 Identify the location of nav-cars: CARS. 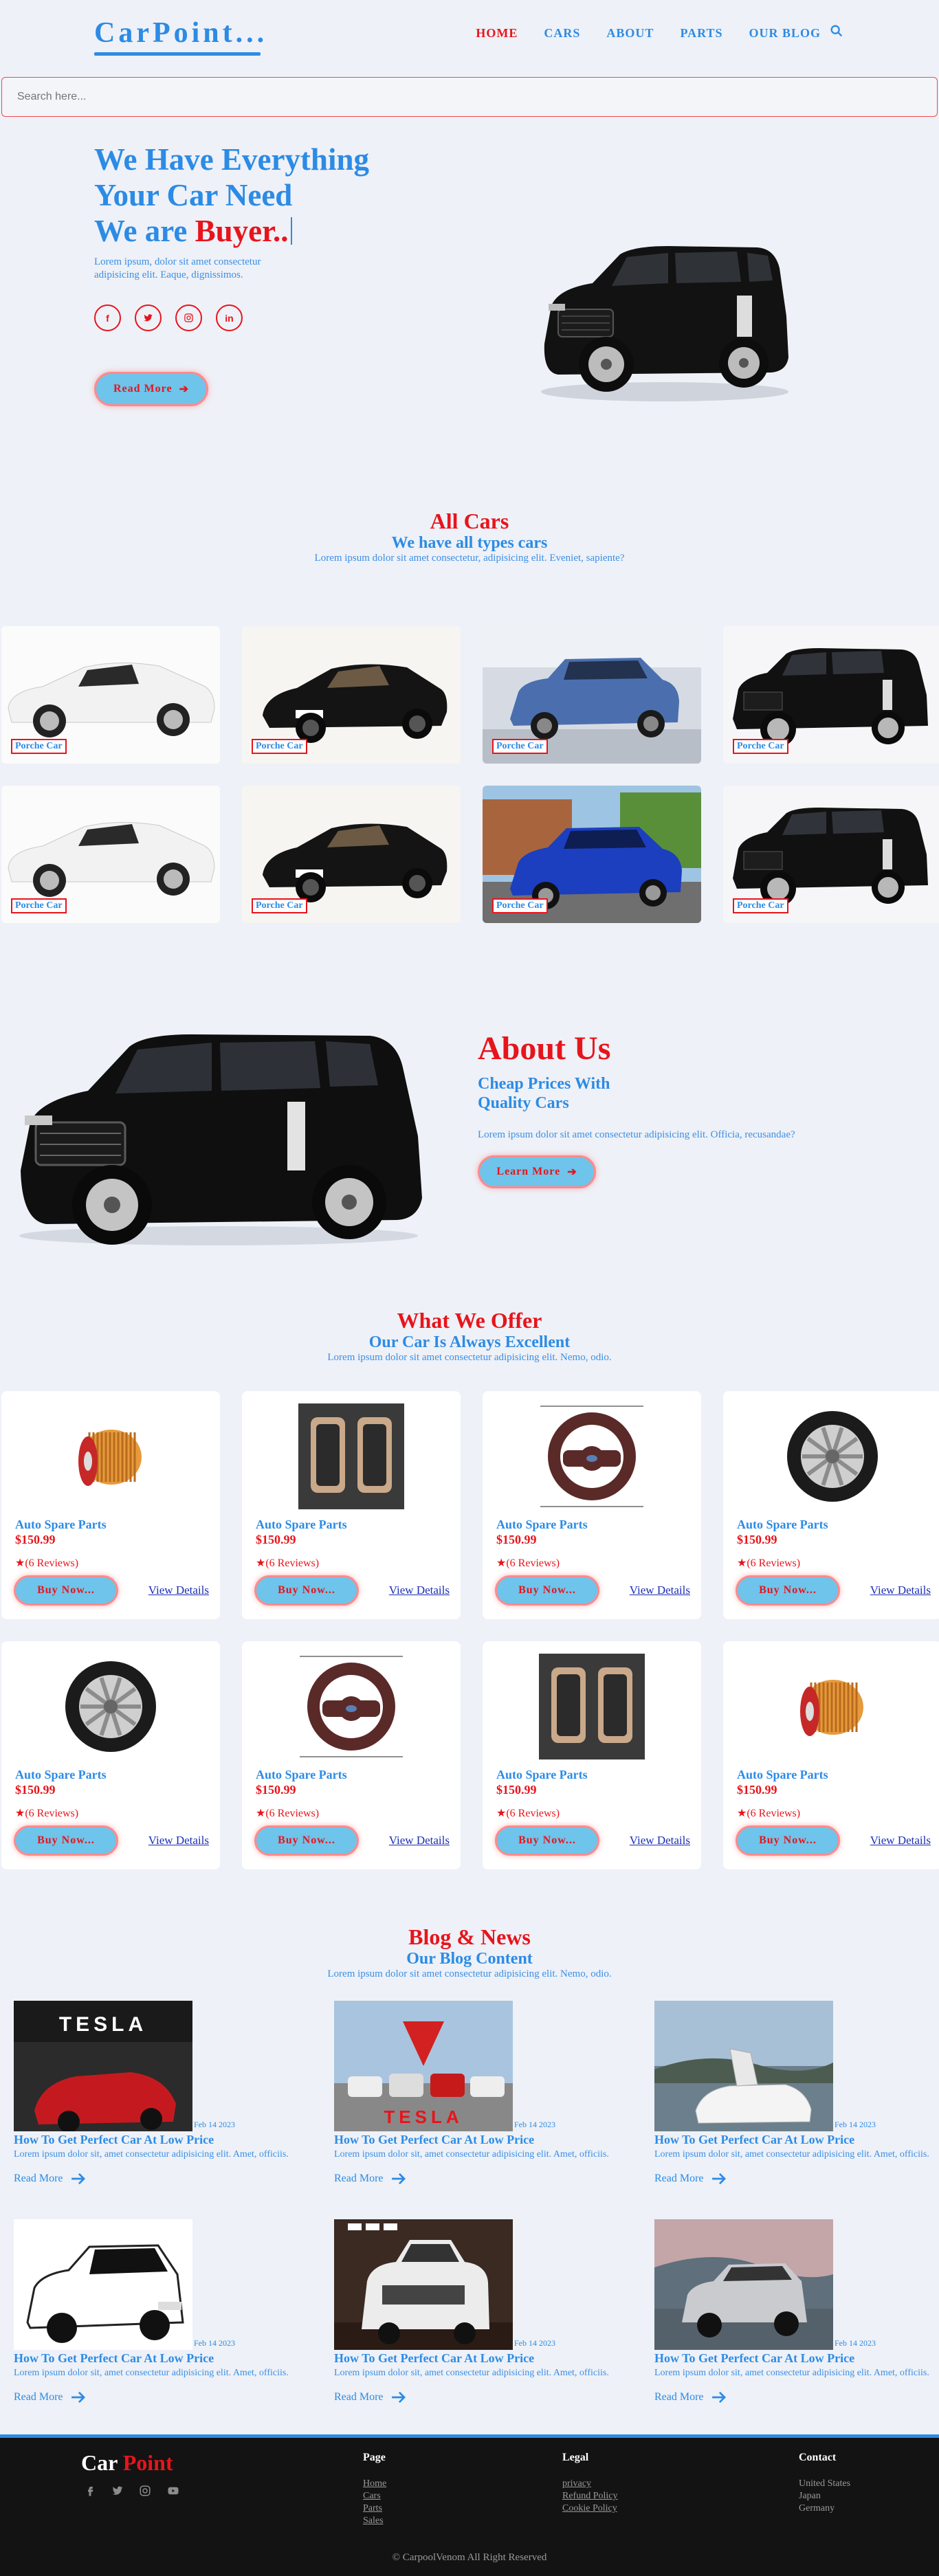
(562, 33).